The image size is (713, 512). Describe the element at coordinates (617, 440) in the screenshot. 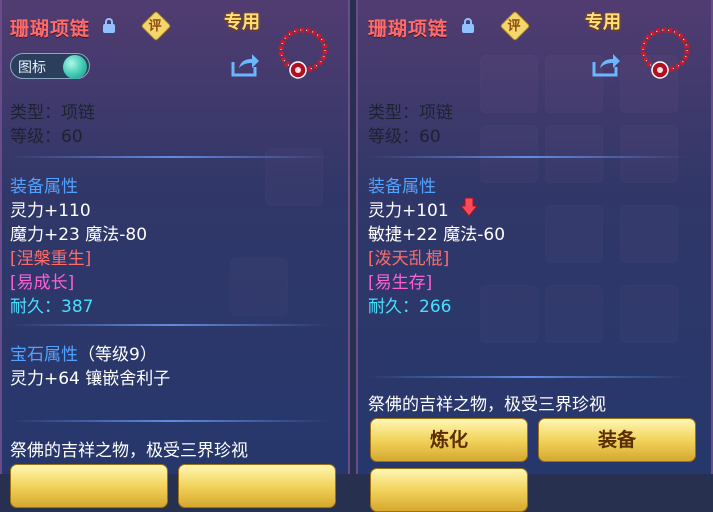

I see `equip-button: 装备` at that location.